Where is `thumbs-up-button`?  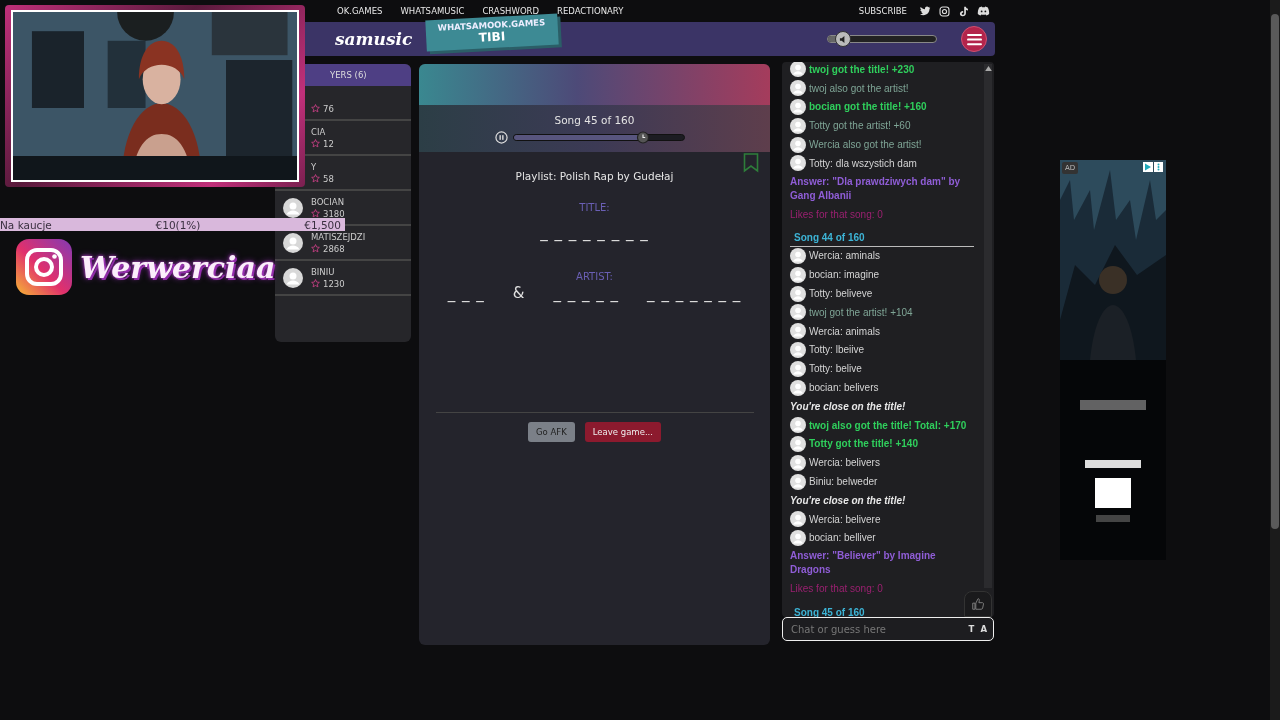
thumbs-up-button is located at coordinates (978, 604).